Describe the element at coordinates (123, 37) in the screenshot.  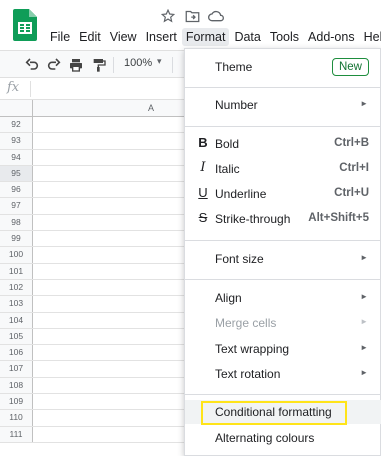
I see `menu-view: View` at that location.